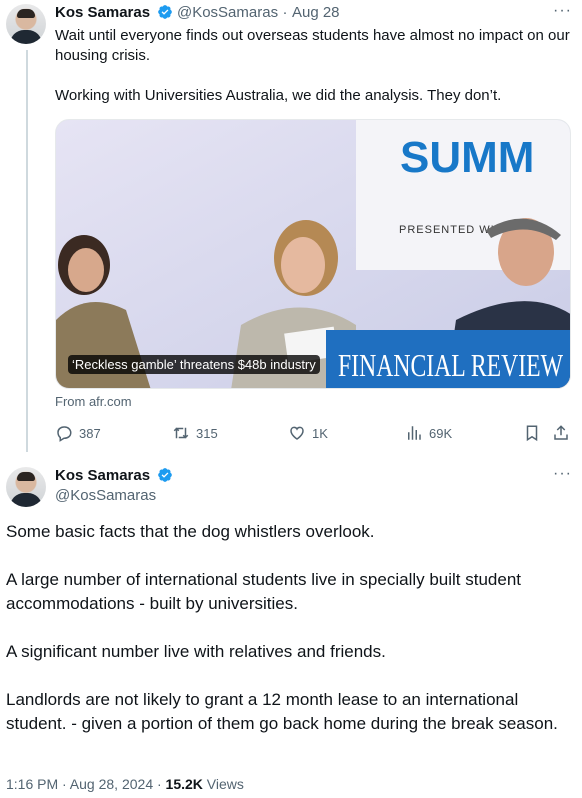 The height and width of the screenshot is (798, 582). What do you see at coordinates (308, 433) in the screenshot?
I see `like-button: 1K` at bounding box center [308, 433].